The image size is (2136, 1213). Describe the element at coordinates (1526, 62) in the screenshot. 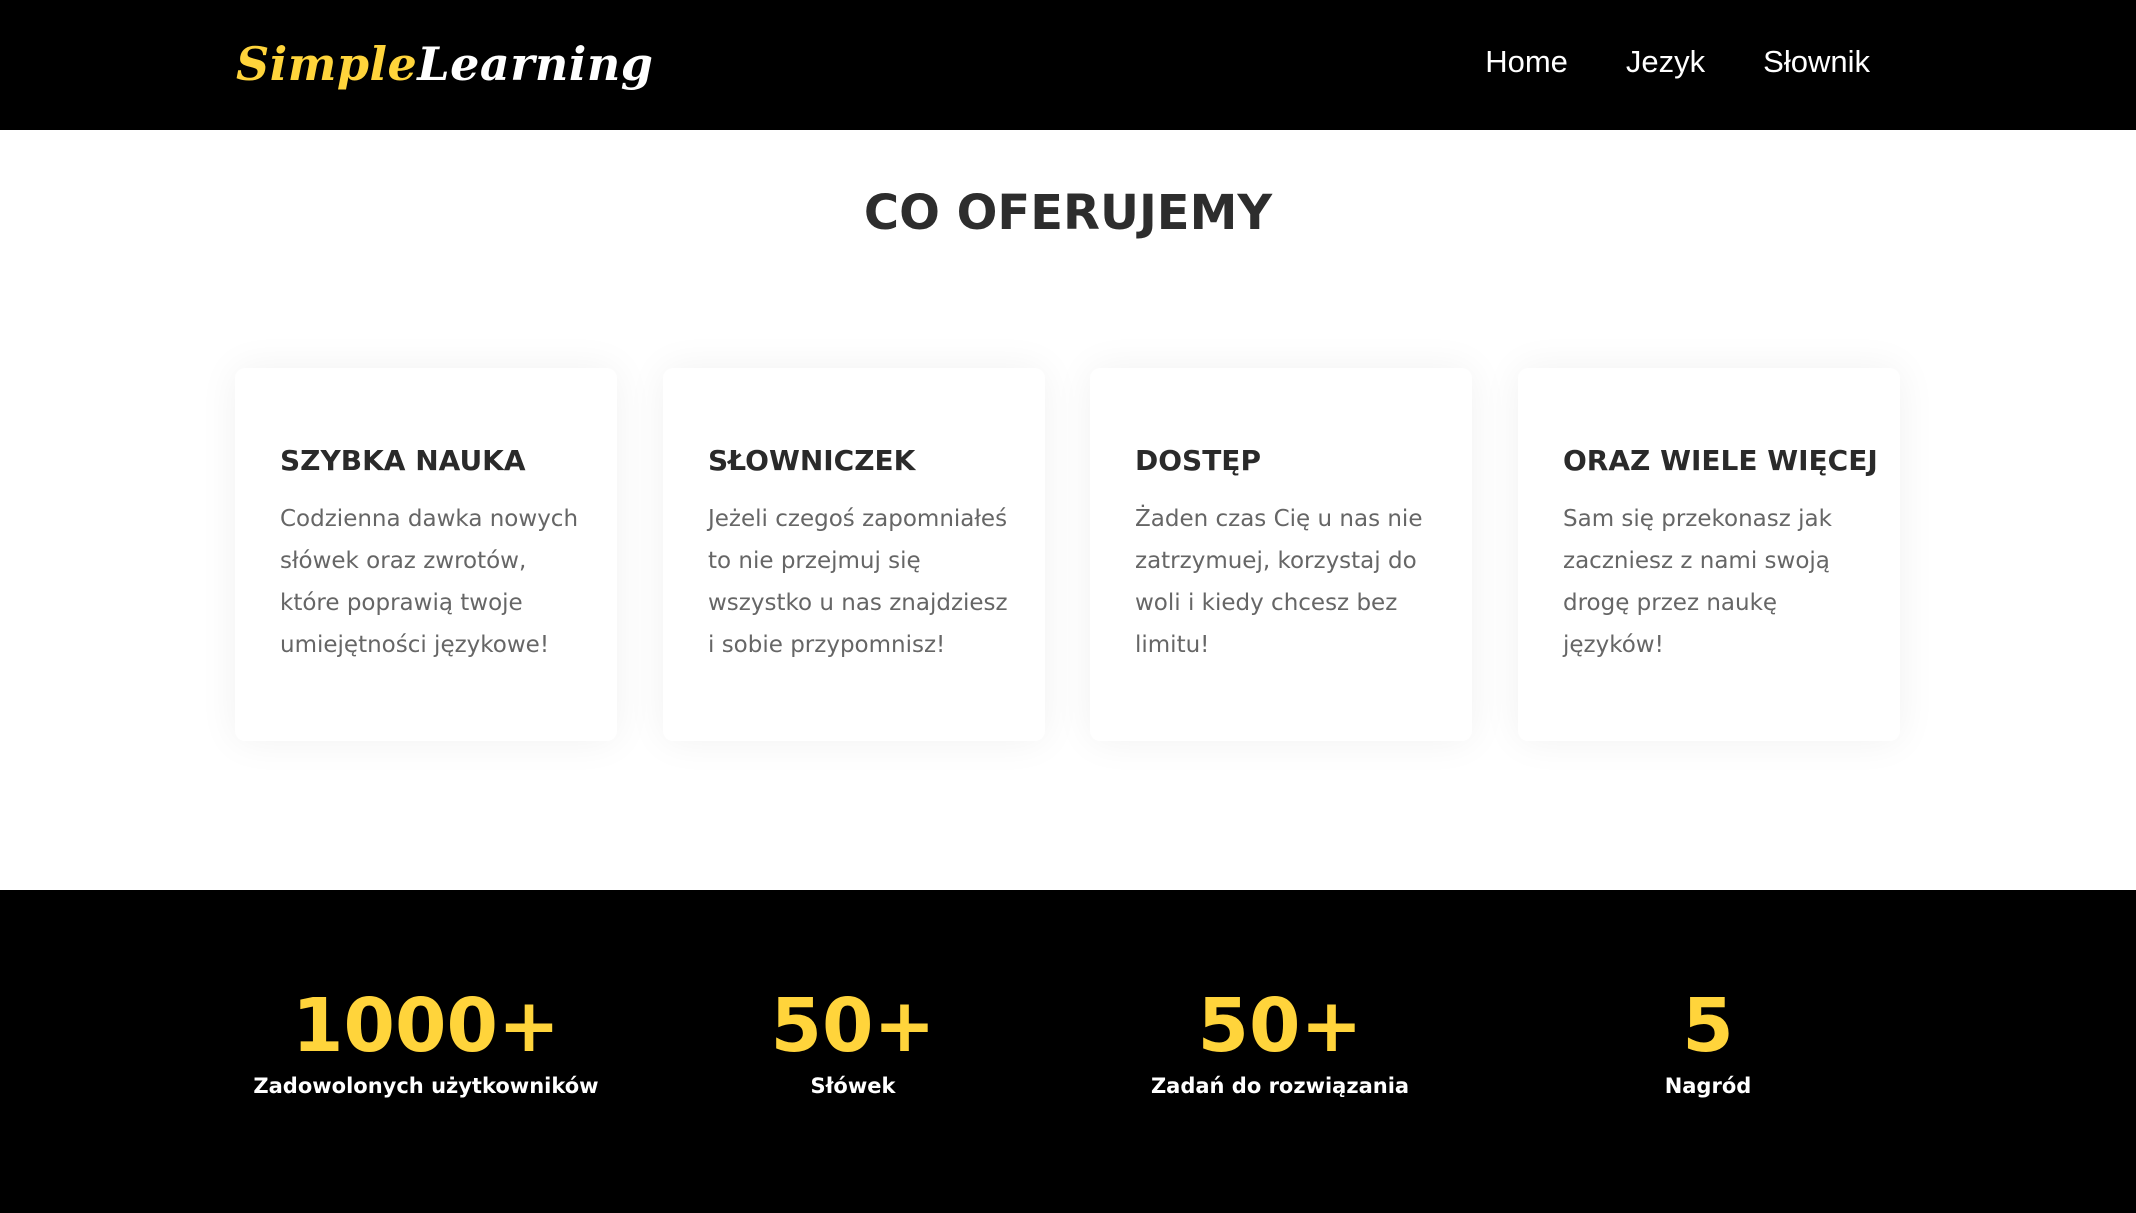

I see `nav-link-home: Home` at that location.